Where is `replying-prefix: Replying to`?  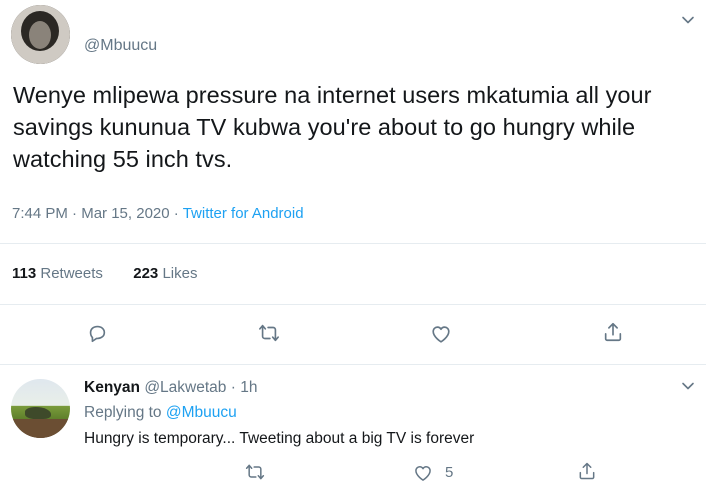
replying-prefix: Replying to is located at coordinates (123, 412).